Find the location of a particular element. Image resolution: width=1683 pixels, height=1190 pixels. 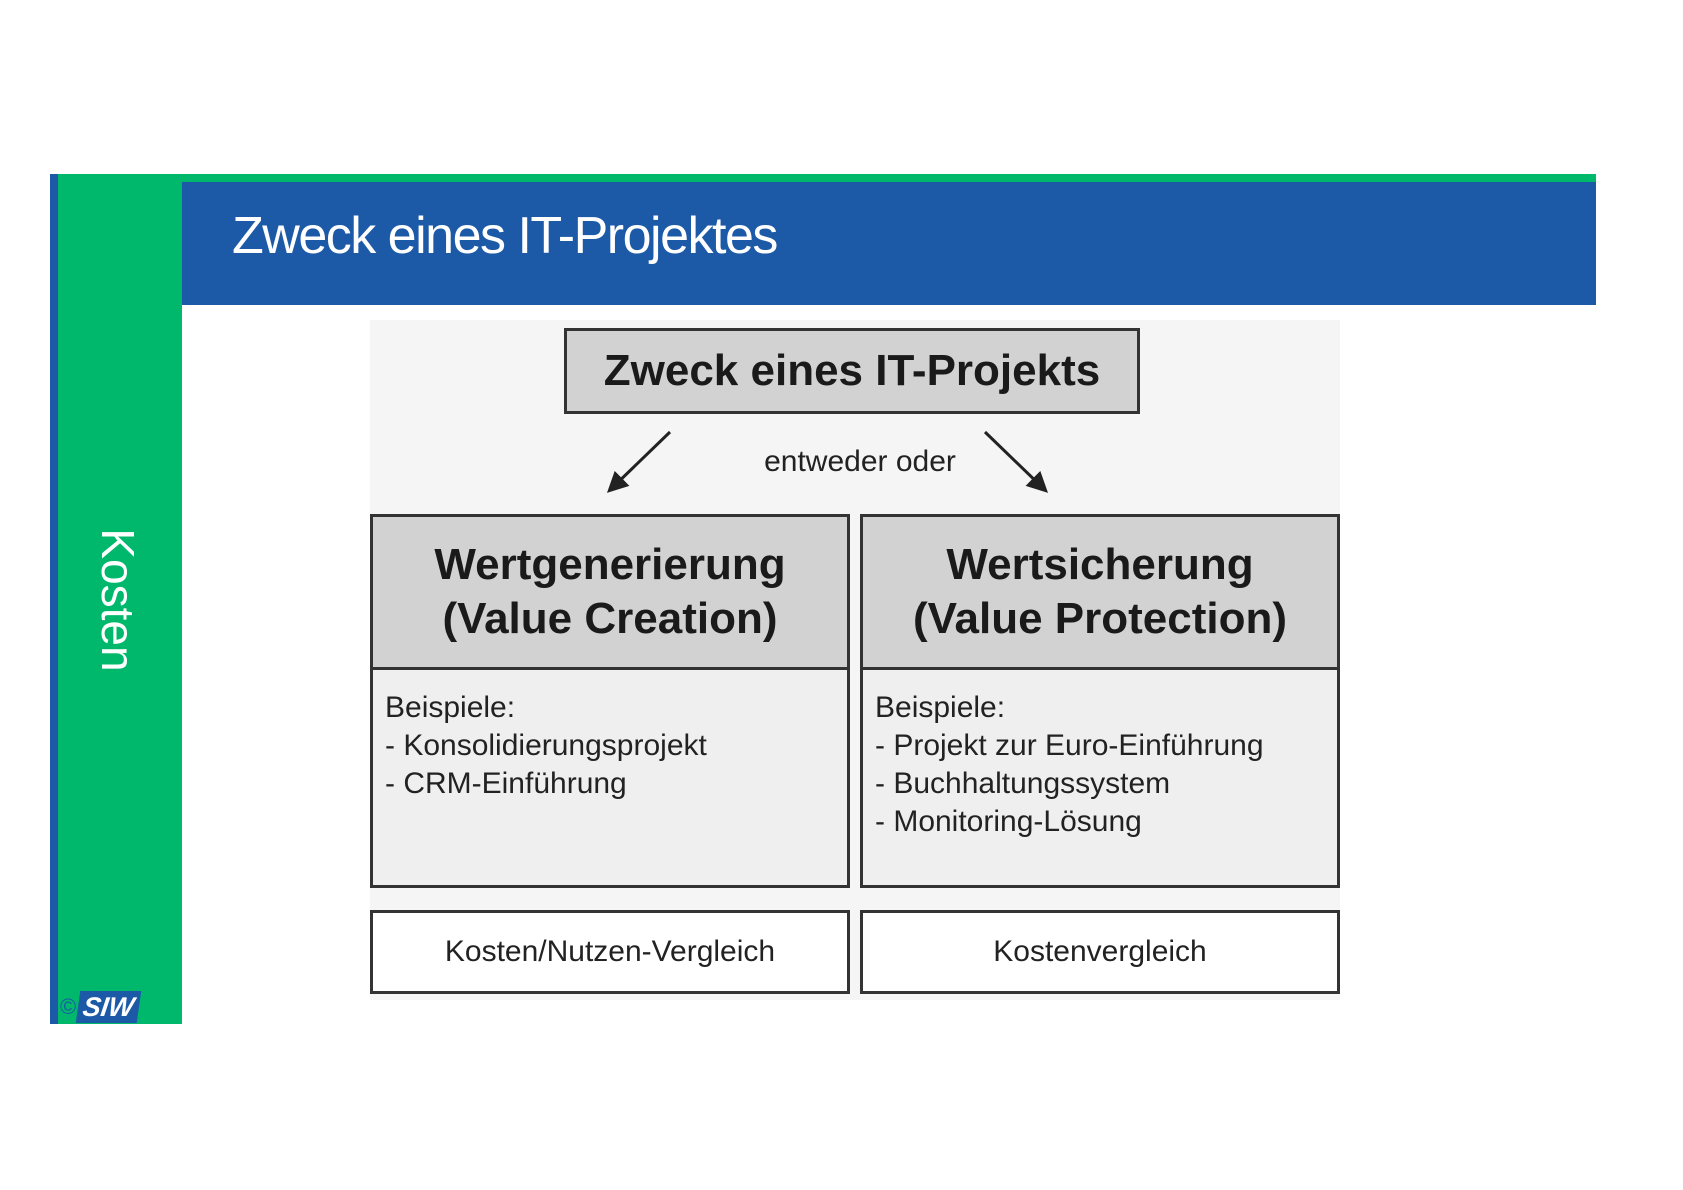

heading-line: Wertsicherung is located at coordinates (1100, 565).